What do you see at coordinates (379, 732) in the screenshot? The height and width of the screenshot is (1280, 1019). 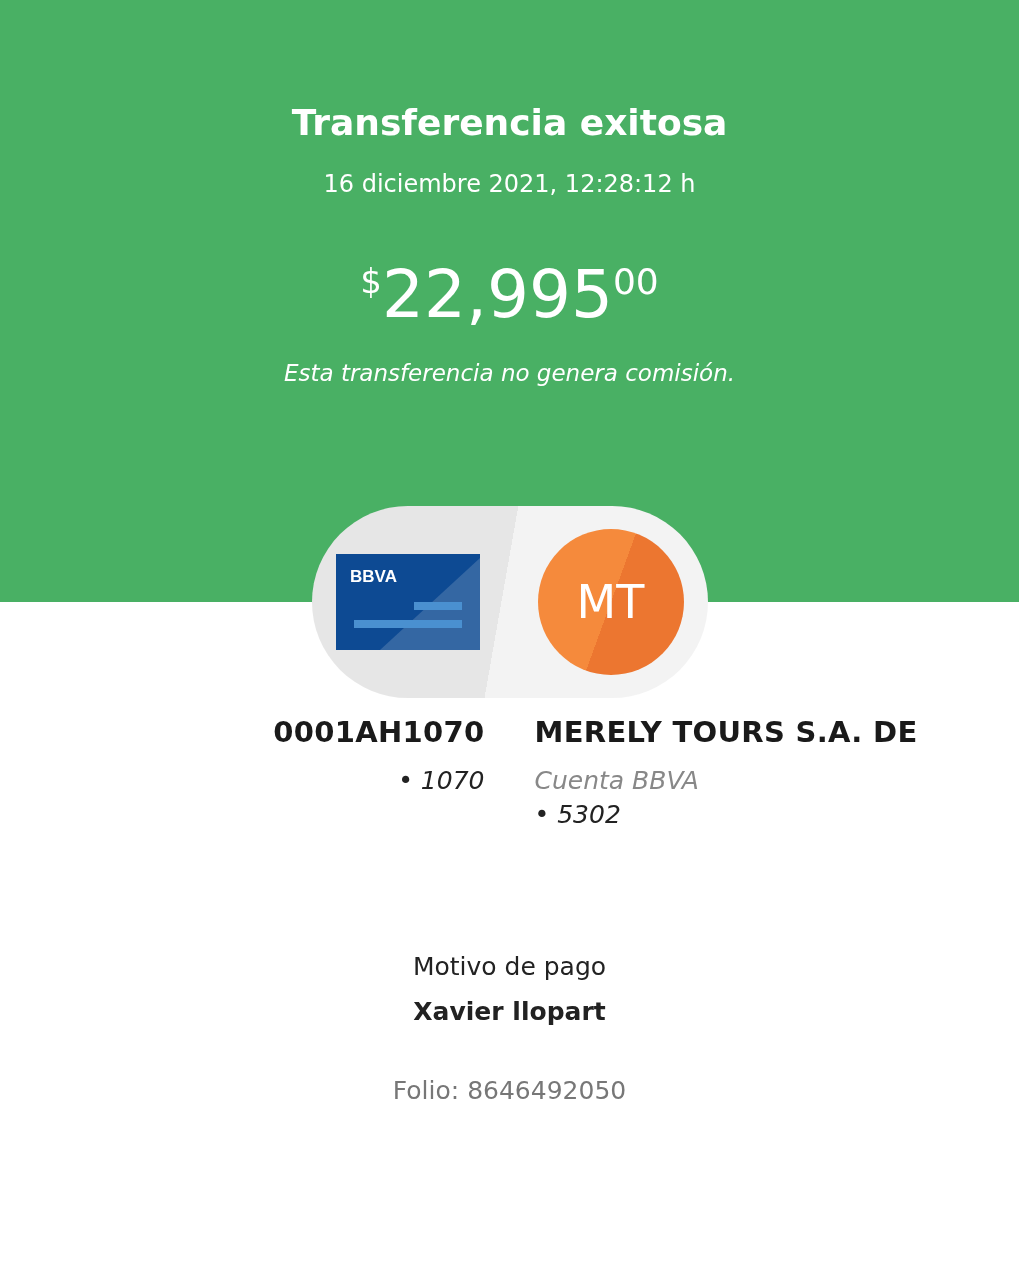 I see `source-account: 0001AH1070` at bounding box center [379, 732].